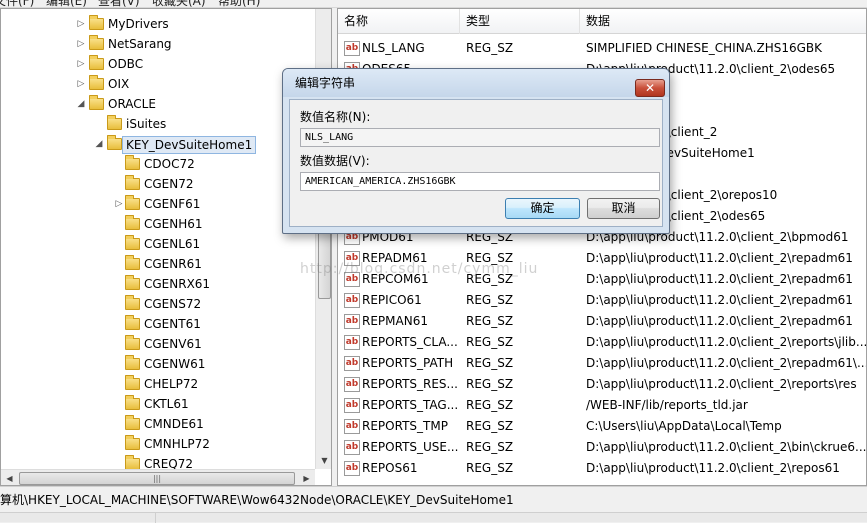  What do you see at coordinates (173, 264) in the screenshot?
I see `tree-item-label: CGENR61` at bounding box center [173, 264].